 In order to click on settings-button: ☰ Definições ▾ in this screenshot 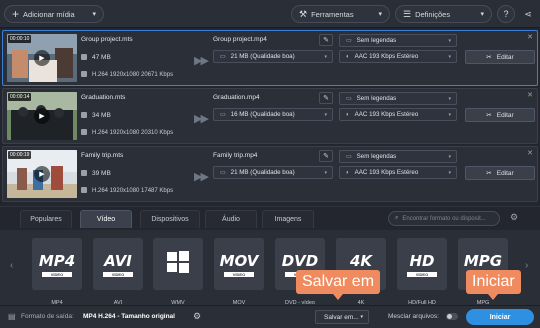, I will do `click(443, 14)`.